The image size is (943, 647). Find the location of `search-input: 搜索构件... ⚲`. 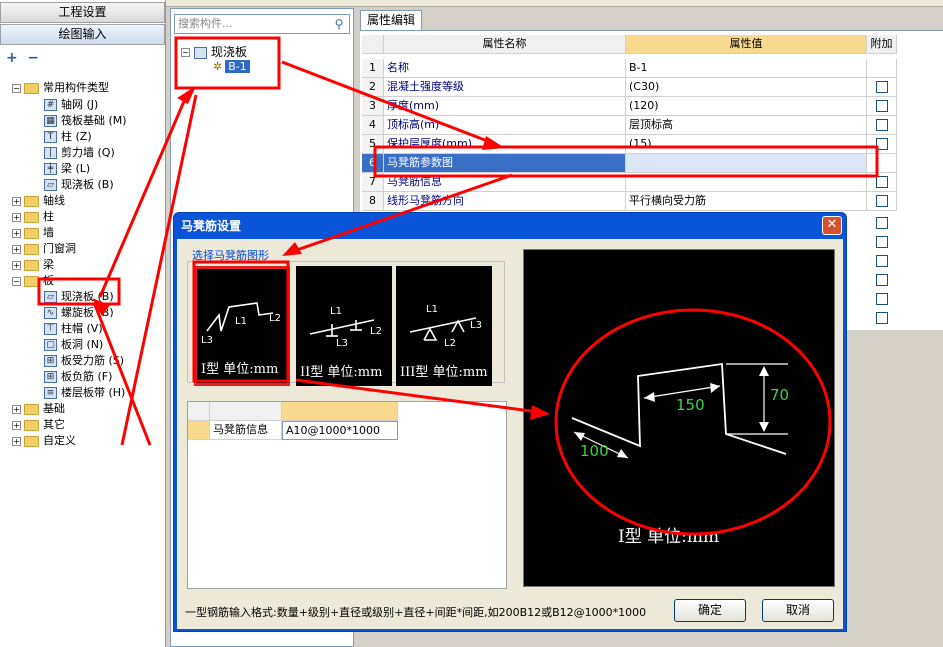

search-input: 搜索构件... ⚲ is located at coordinates (262, 24).